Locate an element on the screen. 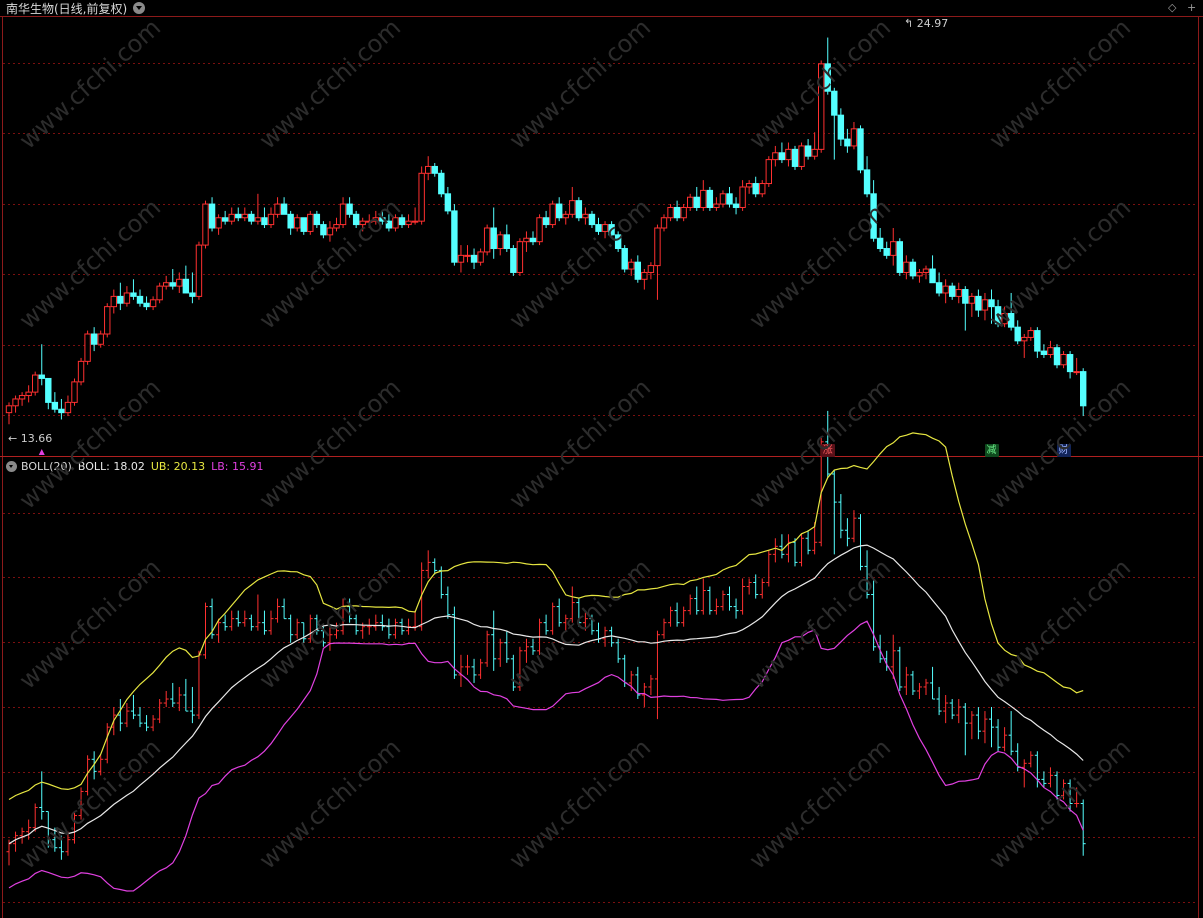 This screenshot has height=918, width=1203. high-price-label: ↰ 24.97 is located at coordinates (926, 23).